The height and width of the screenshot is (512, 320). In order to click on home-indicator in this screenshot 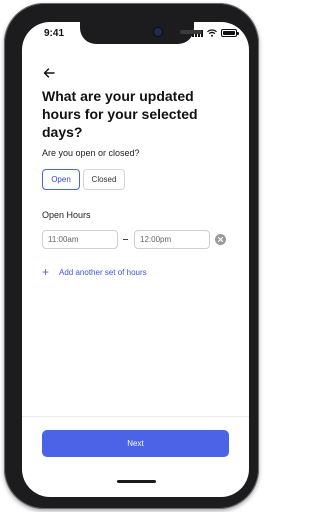, I will do `click(136, 481)`.